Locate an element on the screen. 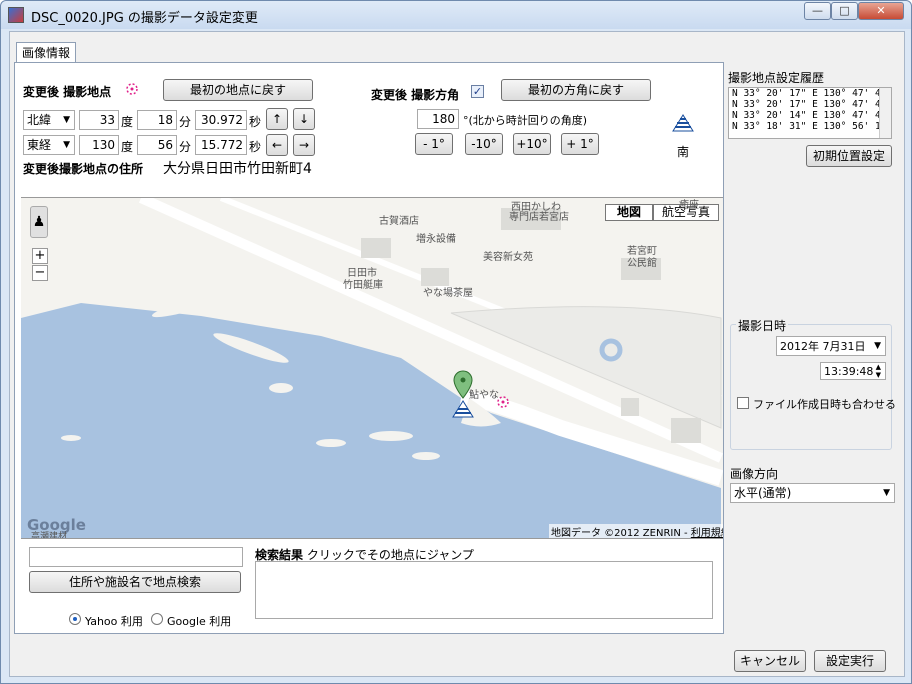  pegman-icon: ♟ is located at coordinates (39, 222).